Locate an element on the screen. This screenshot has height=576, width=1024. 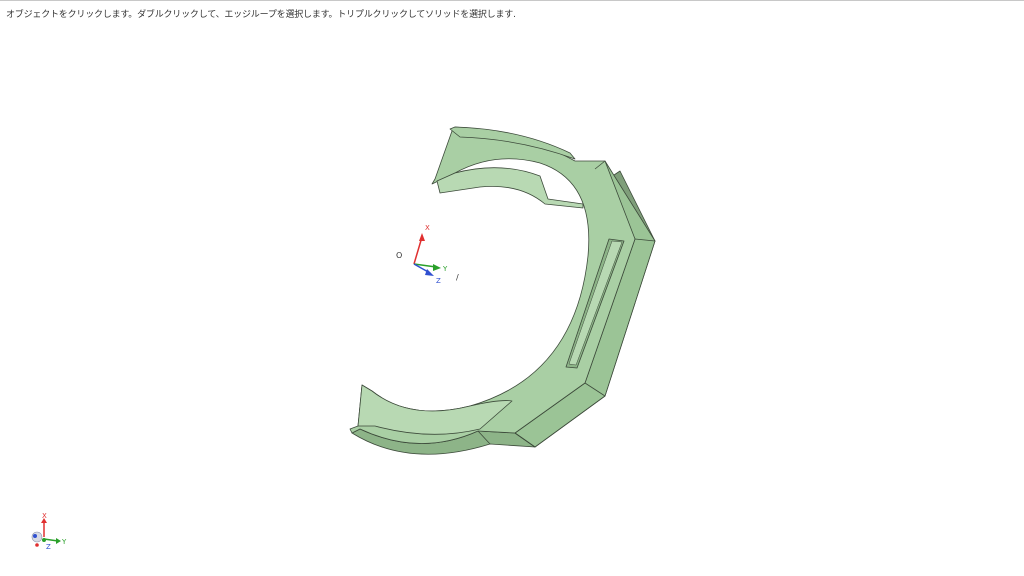
origin-extra-label: / is located at coordinates (457, 277).